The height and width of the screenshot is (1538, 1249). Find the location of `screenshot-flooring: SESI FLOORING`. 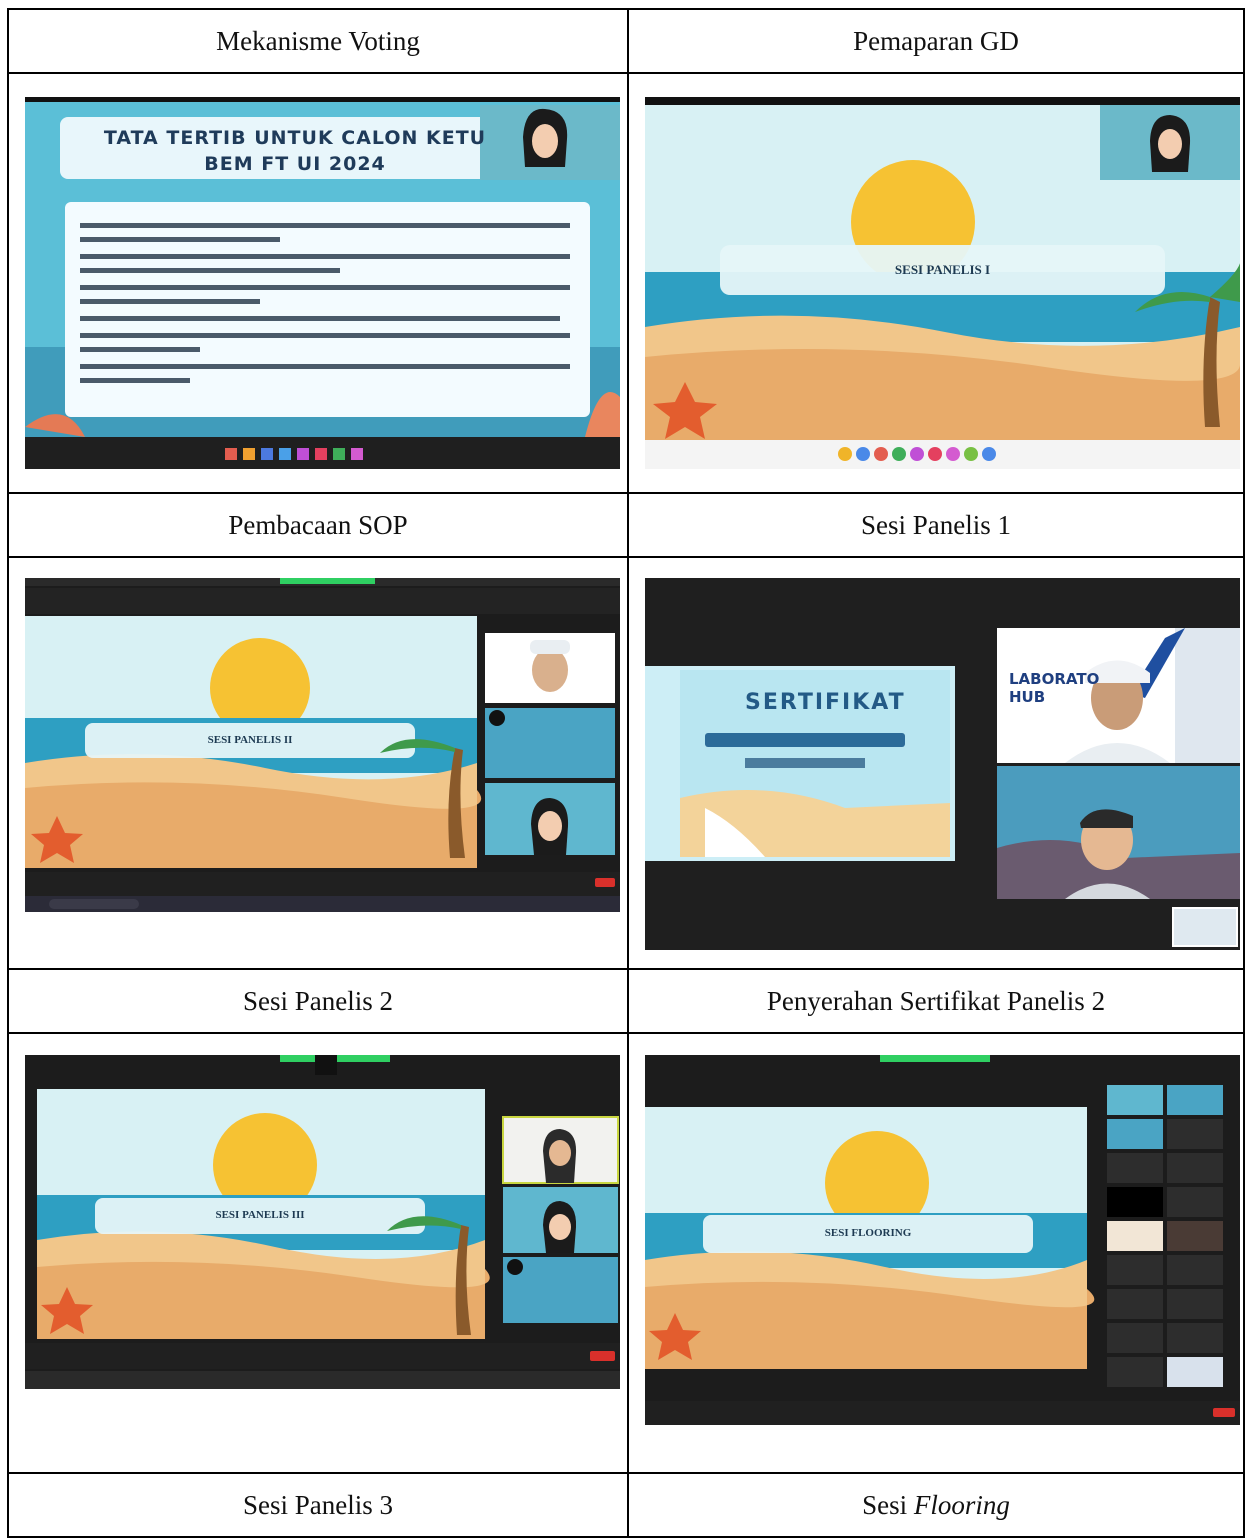

screenshot-flooring: SESI FLOORING is located at coordinates (942, 1240).